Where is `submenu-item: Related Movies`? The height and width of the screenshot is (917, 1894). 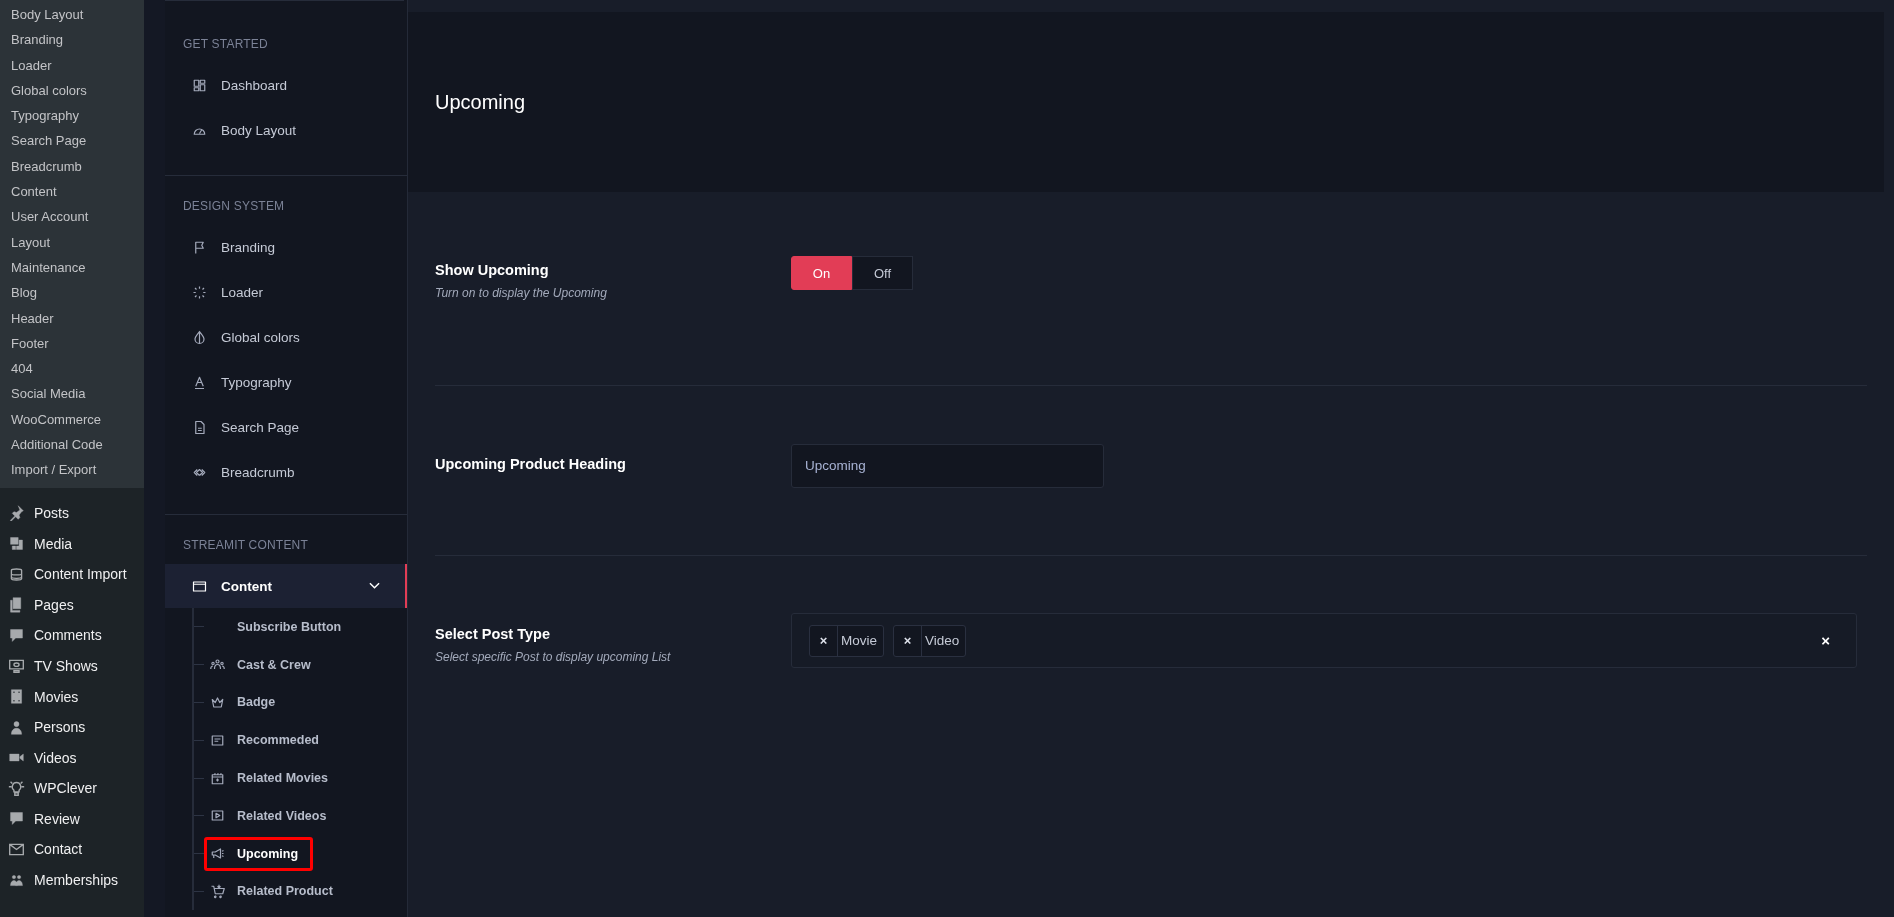 submenu-item: Related Movies is located at coordinates (272, 778).